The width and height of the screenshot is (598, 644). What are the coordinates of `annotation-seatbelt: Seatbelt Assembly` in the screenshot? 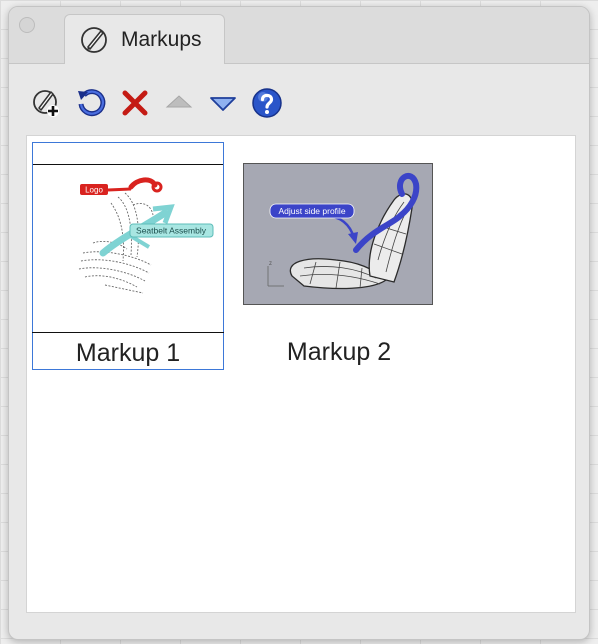 It's located at (171, 231).